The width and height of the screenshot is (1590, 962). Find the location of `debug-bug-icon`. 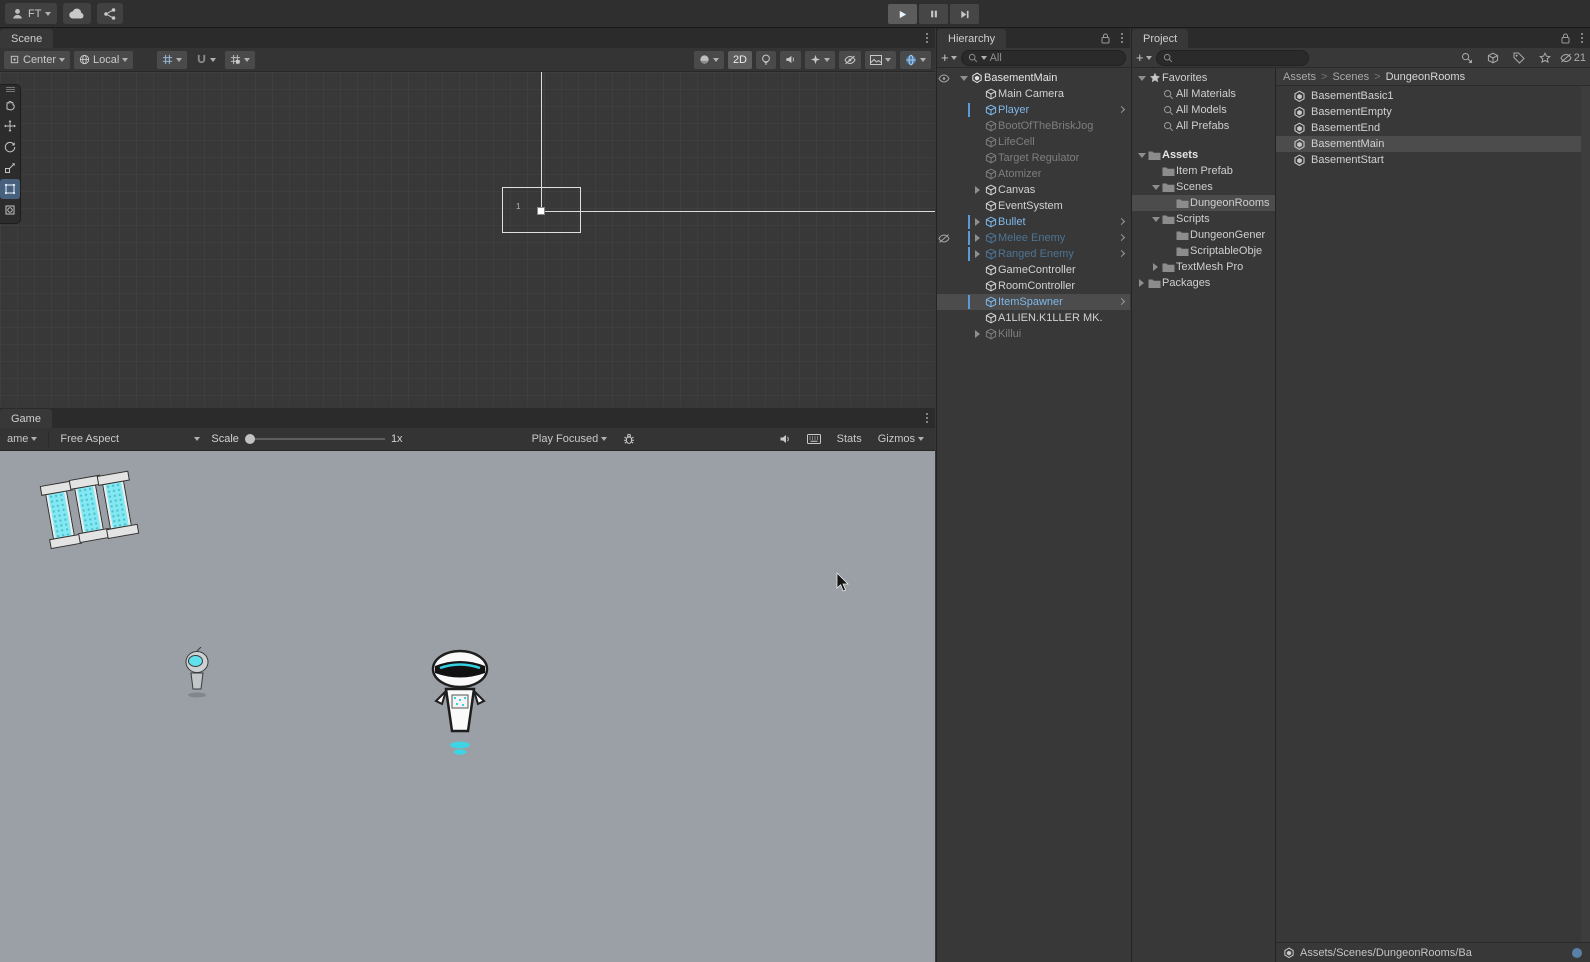

debug-bug-icon is located at coordinates (629, 439).